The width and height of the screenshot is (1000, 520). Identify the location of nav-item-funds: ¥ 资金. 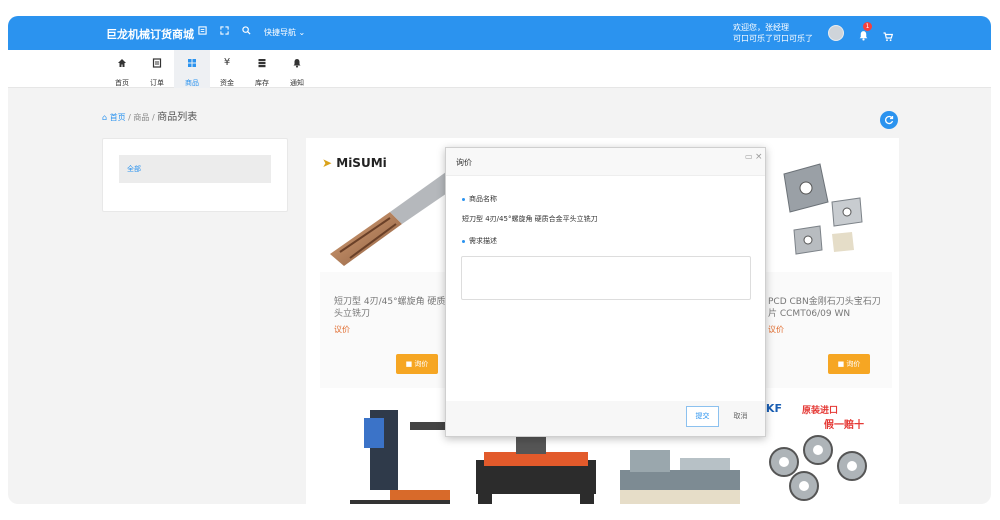
(227, 69).